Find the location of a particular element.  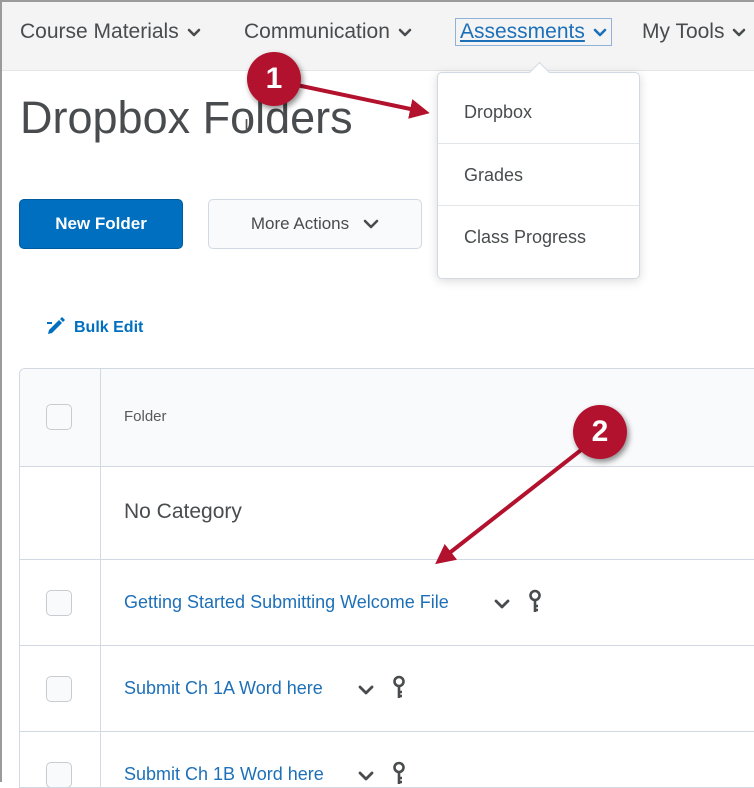

annotation-marker-1: 1 is located at coordinates (274, 79).